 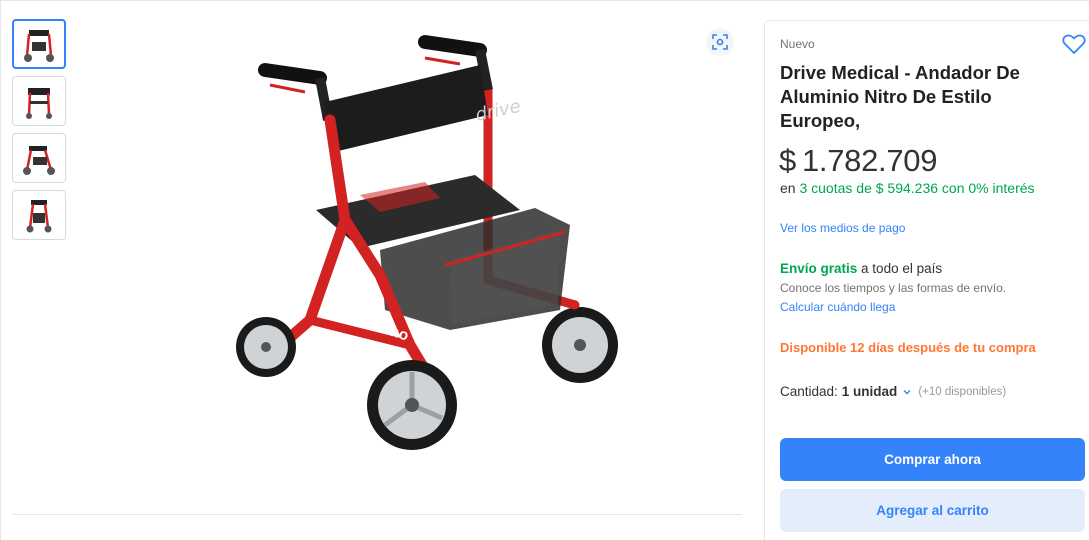 What do you see at coordinates (932, 510) in the screenshot?
I see `add-to-cart-button: Agregar al carrito` at bounding box center [932, 510].